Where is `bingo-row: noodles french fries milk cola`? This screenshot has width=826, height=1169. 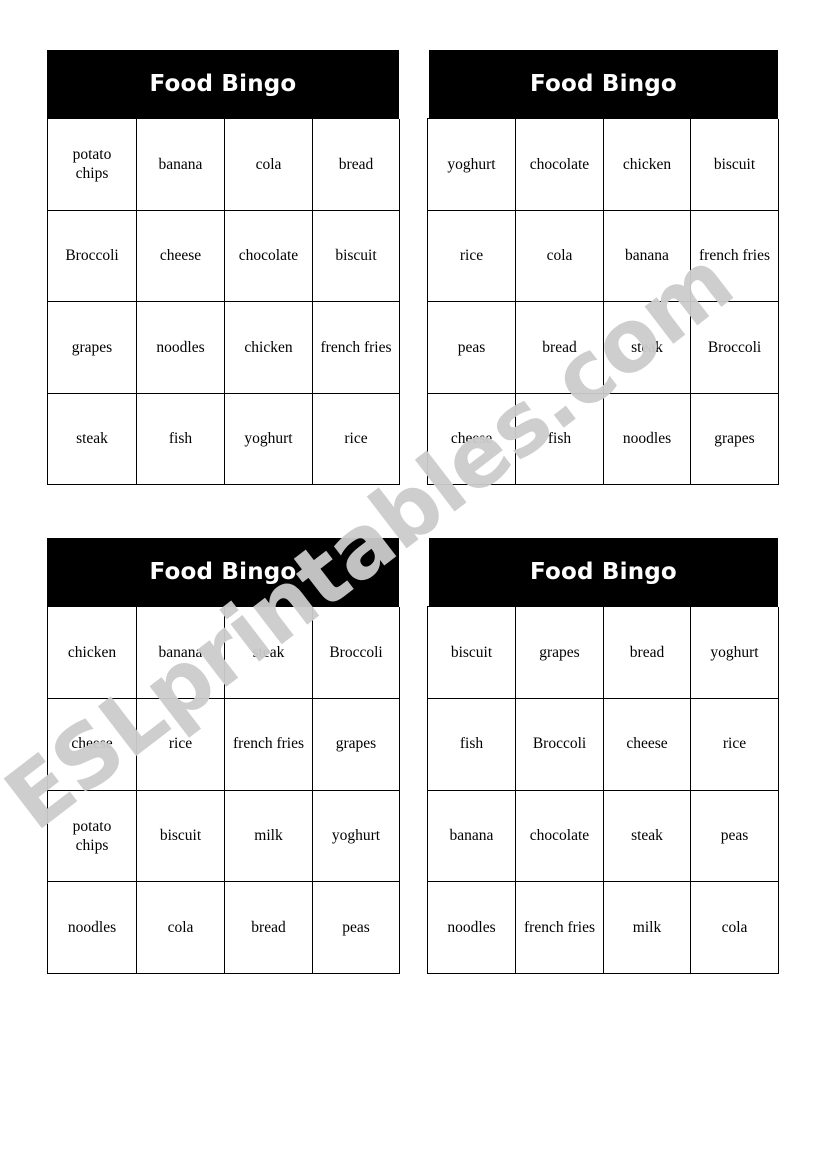
bingo-row: noodles french fries milk cola is located at coordinates (603, 928).